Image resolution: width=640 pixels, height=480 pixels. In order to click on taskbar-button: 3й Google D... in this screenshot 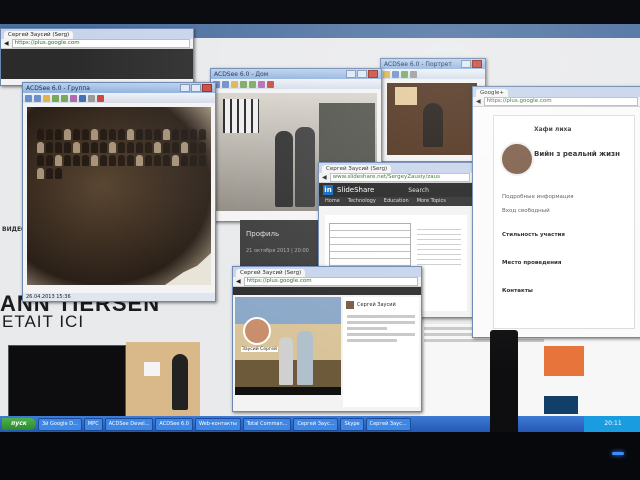, I will do `click(60, 424)`.